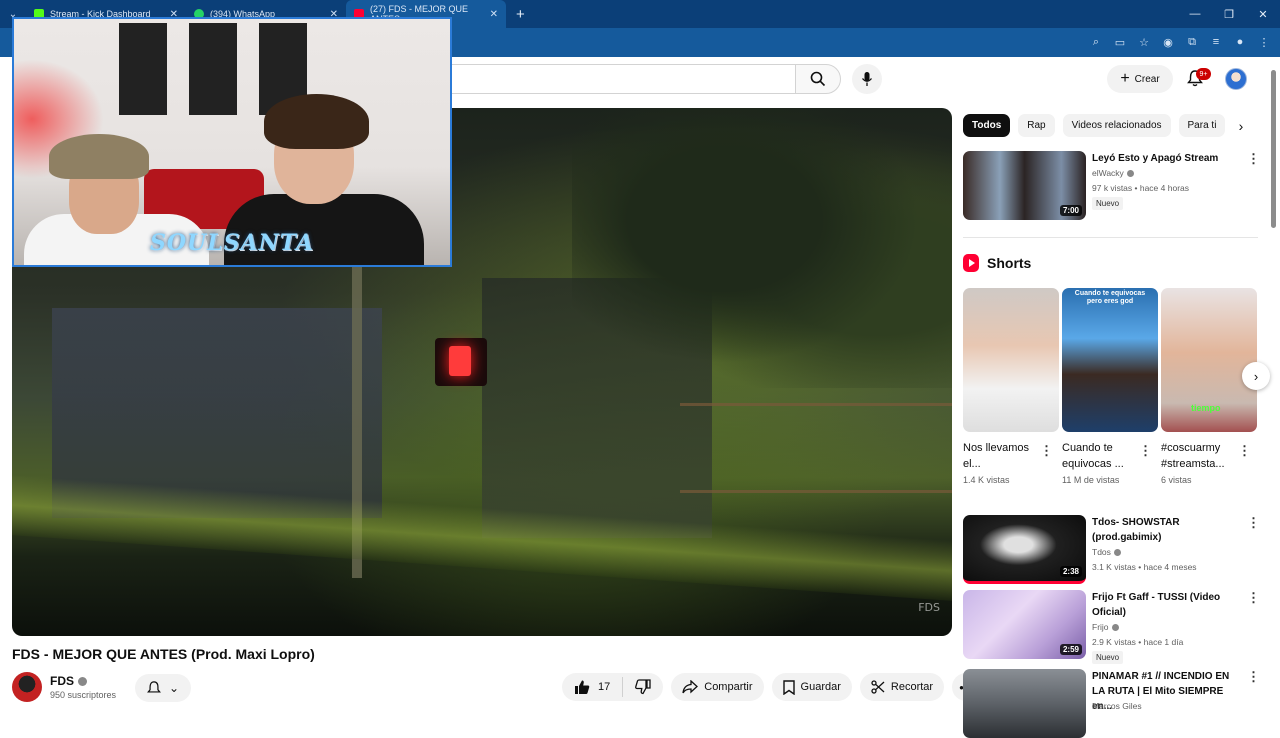 The height and width of the screenshot is (738, 1280). I want to click on like-dislike-group: 17, so click(613, 687).